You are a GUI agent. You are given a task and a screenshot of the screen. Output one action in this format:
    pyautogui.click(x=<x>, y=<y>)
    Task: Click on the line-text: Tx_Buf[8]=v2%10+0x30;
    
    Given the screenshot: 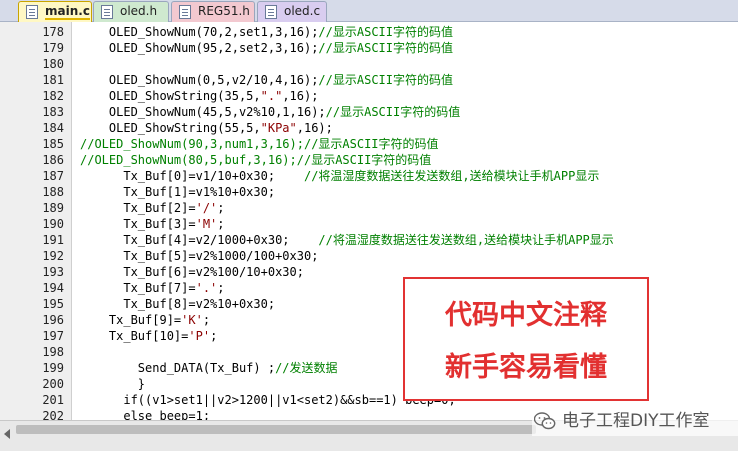 What is the action you would take?
    pyautogui.click(x=177, y=304)
    